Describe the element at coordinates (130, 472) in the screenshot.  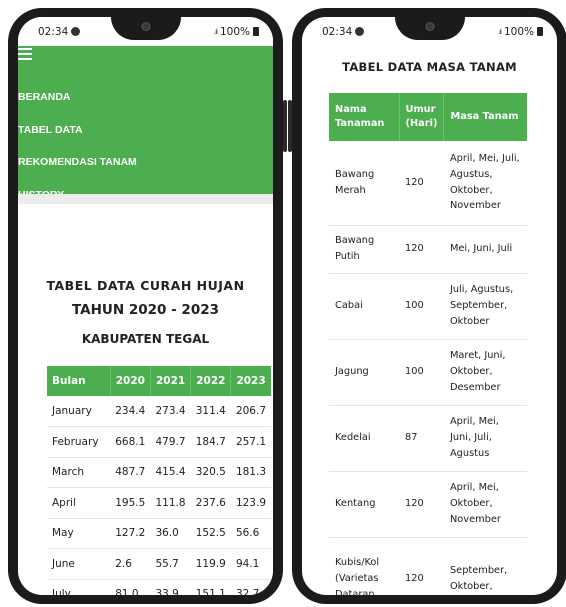
I see `table-cell: 487.7` at that location.